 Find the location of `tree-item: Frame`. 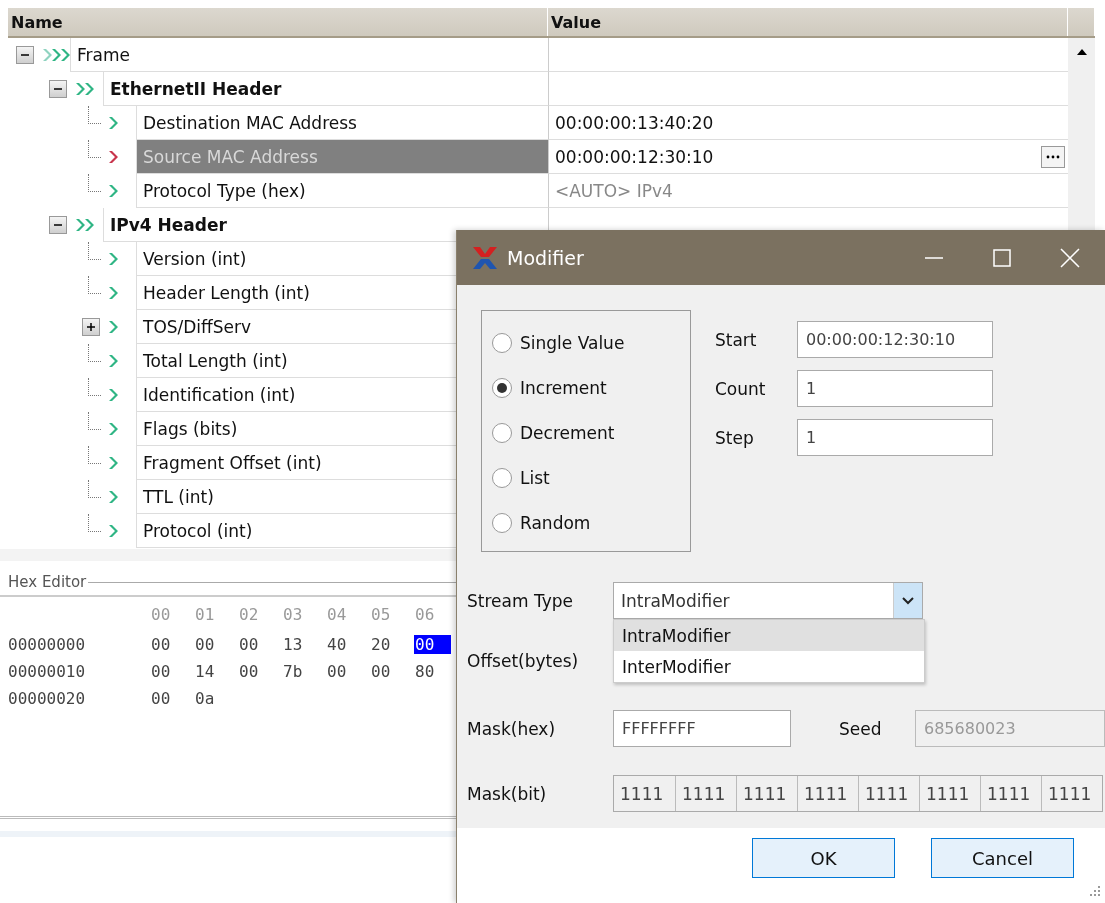

tree-item: Frame is located at coordinates (309, 55).